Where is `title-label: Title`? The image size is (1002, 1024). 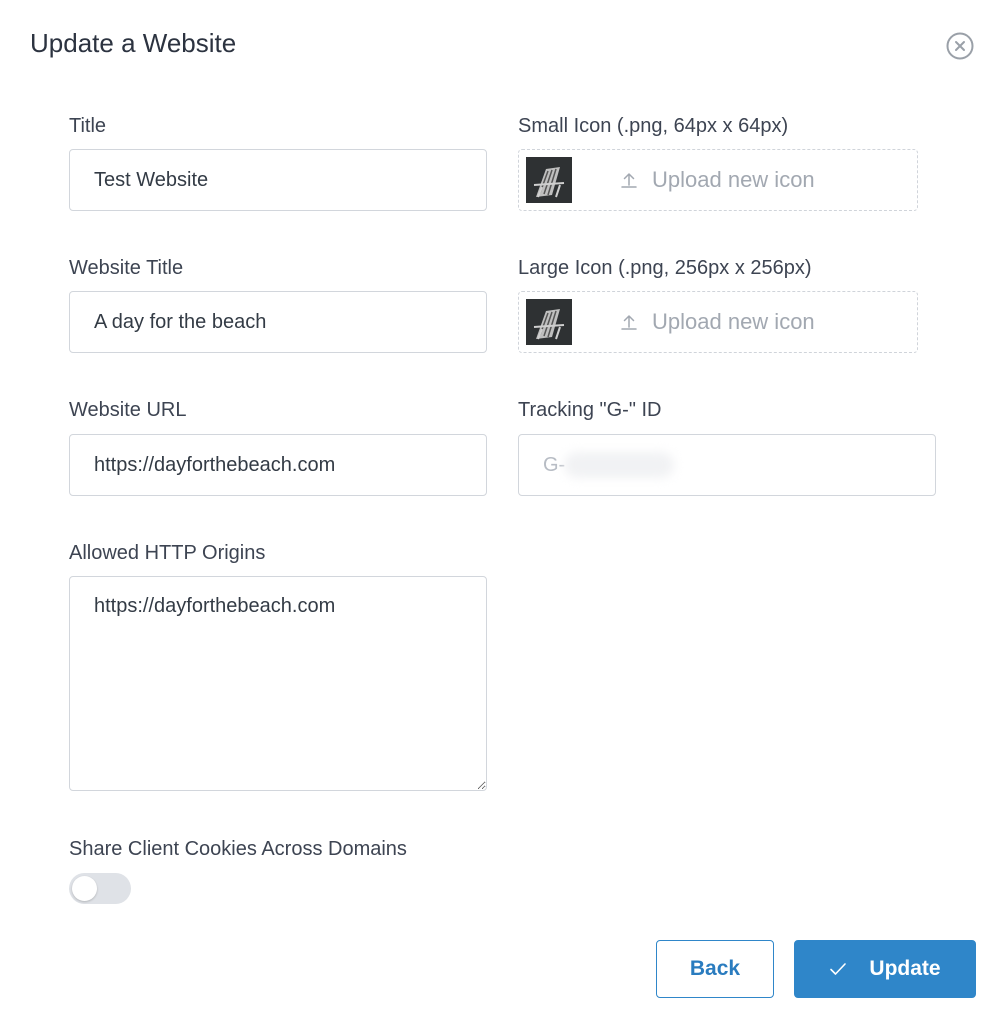
title-label: Title is located at coordinates (88, 126).